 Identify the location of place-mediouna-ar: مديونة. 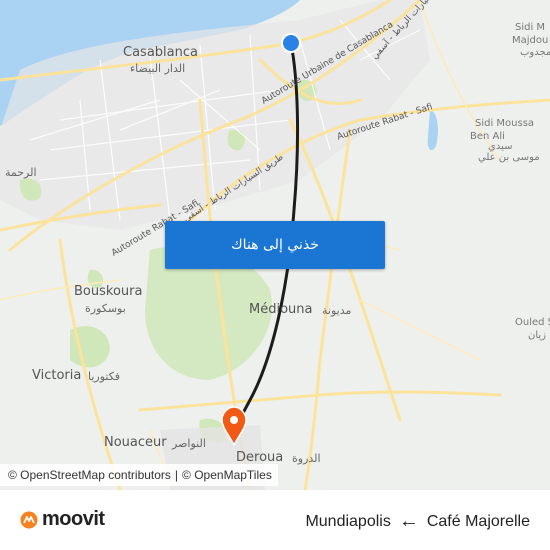
(337, 310).